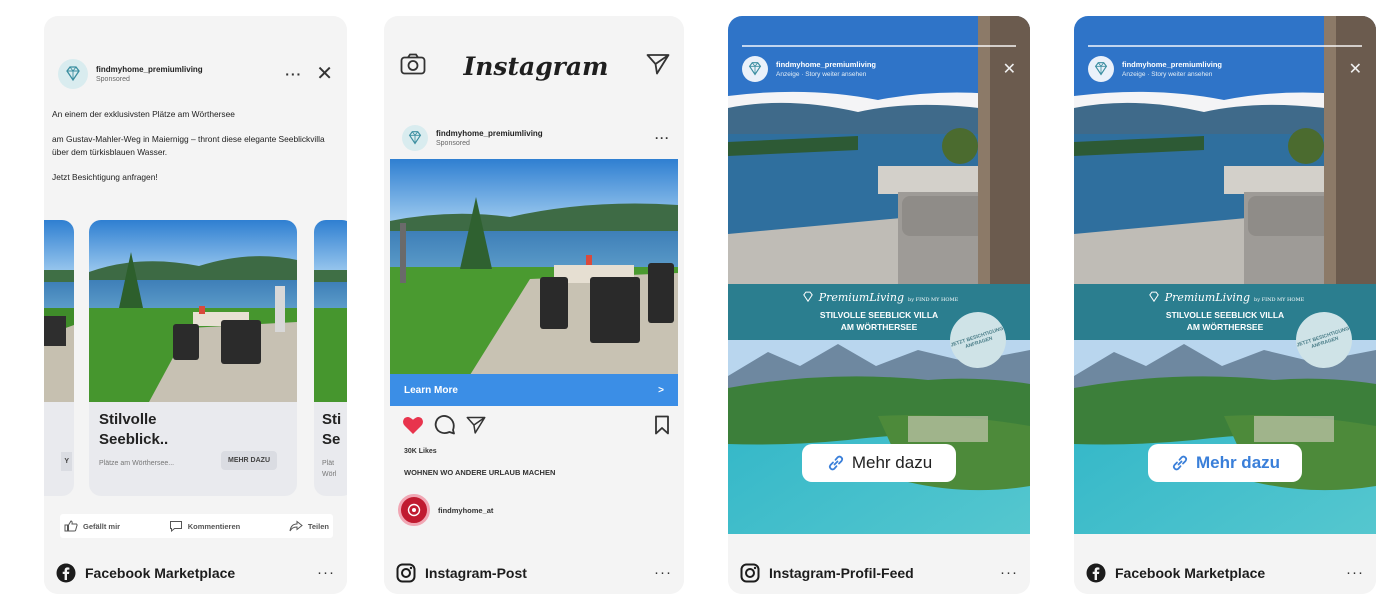  What do you see at coordinates (476, 573) in the screenshot?
I see `placement-label: Instagram-Post` at bounding box center [476, 573].